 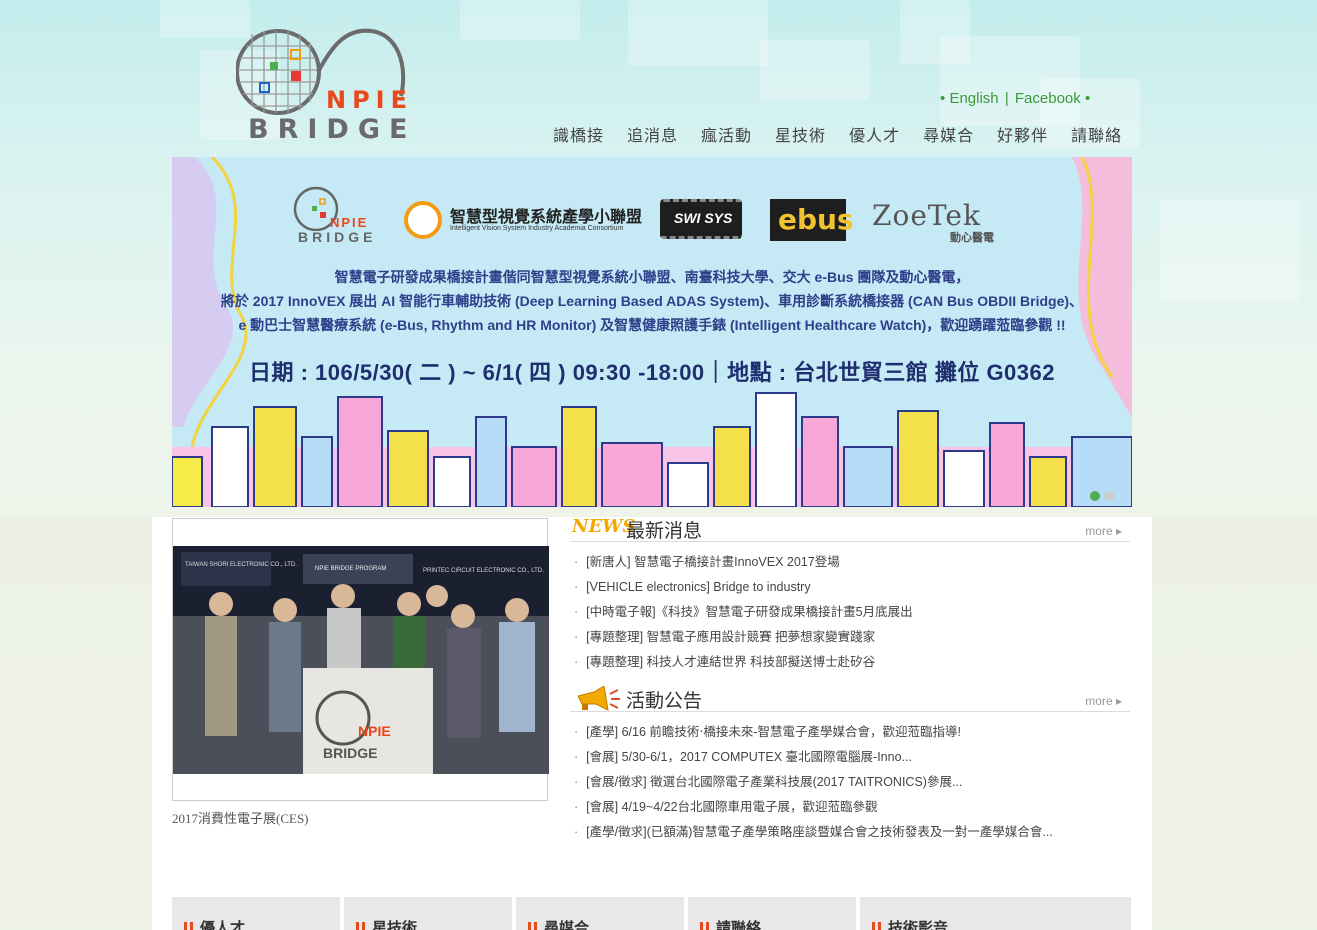 What do you see at coordinates (800, 134) in the screenshot?
I see `nav-item-technology: 星技術` at bounding box center [800, 134].